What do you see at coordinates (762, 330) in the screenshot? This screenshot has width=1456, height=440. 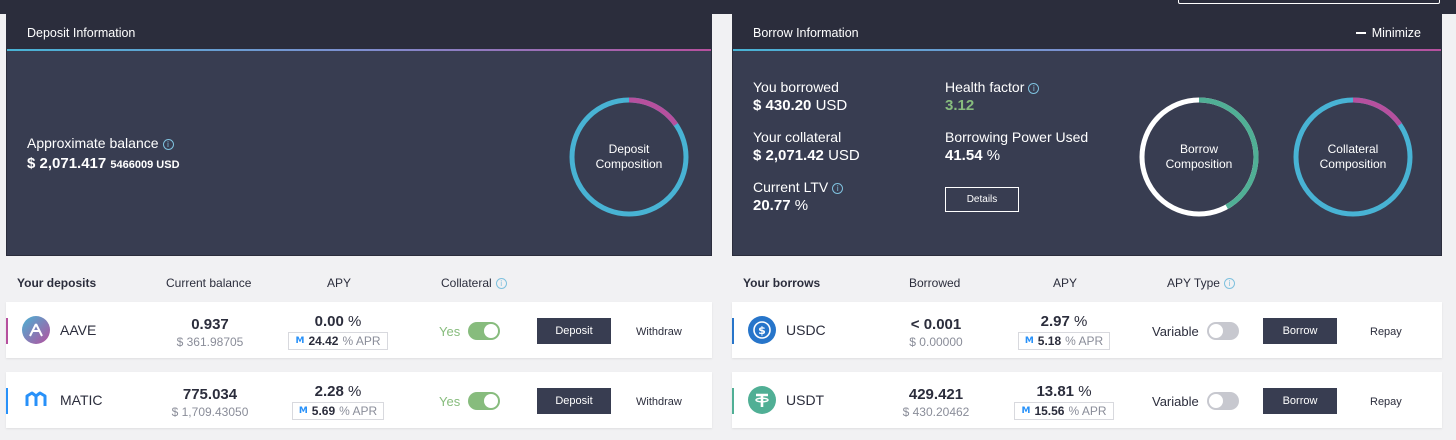 I see `usdc-icon: $` at bounding box center [762, 330].